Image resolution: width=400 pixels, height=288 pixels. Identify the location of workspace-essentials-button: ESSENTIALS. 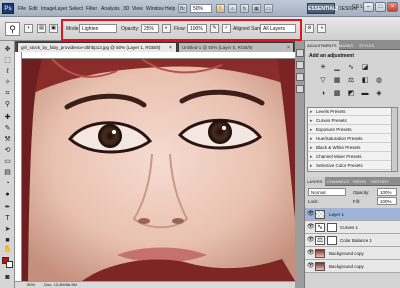
(323, 8).